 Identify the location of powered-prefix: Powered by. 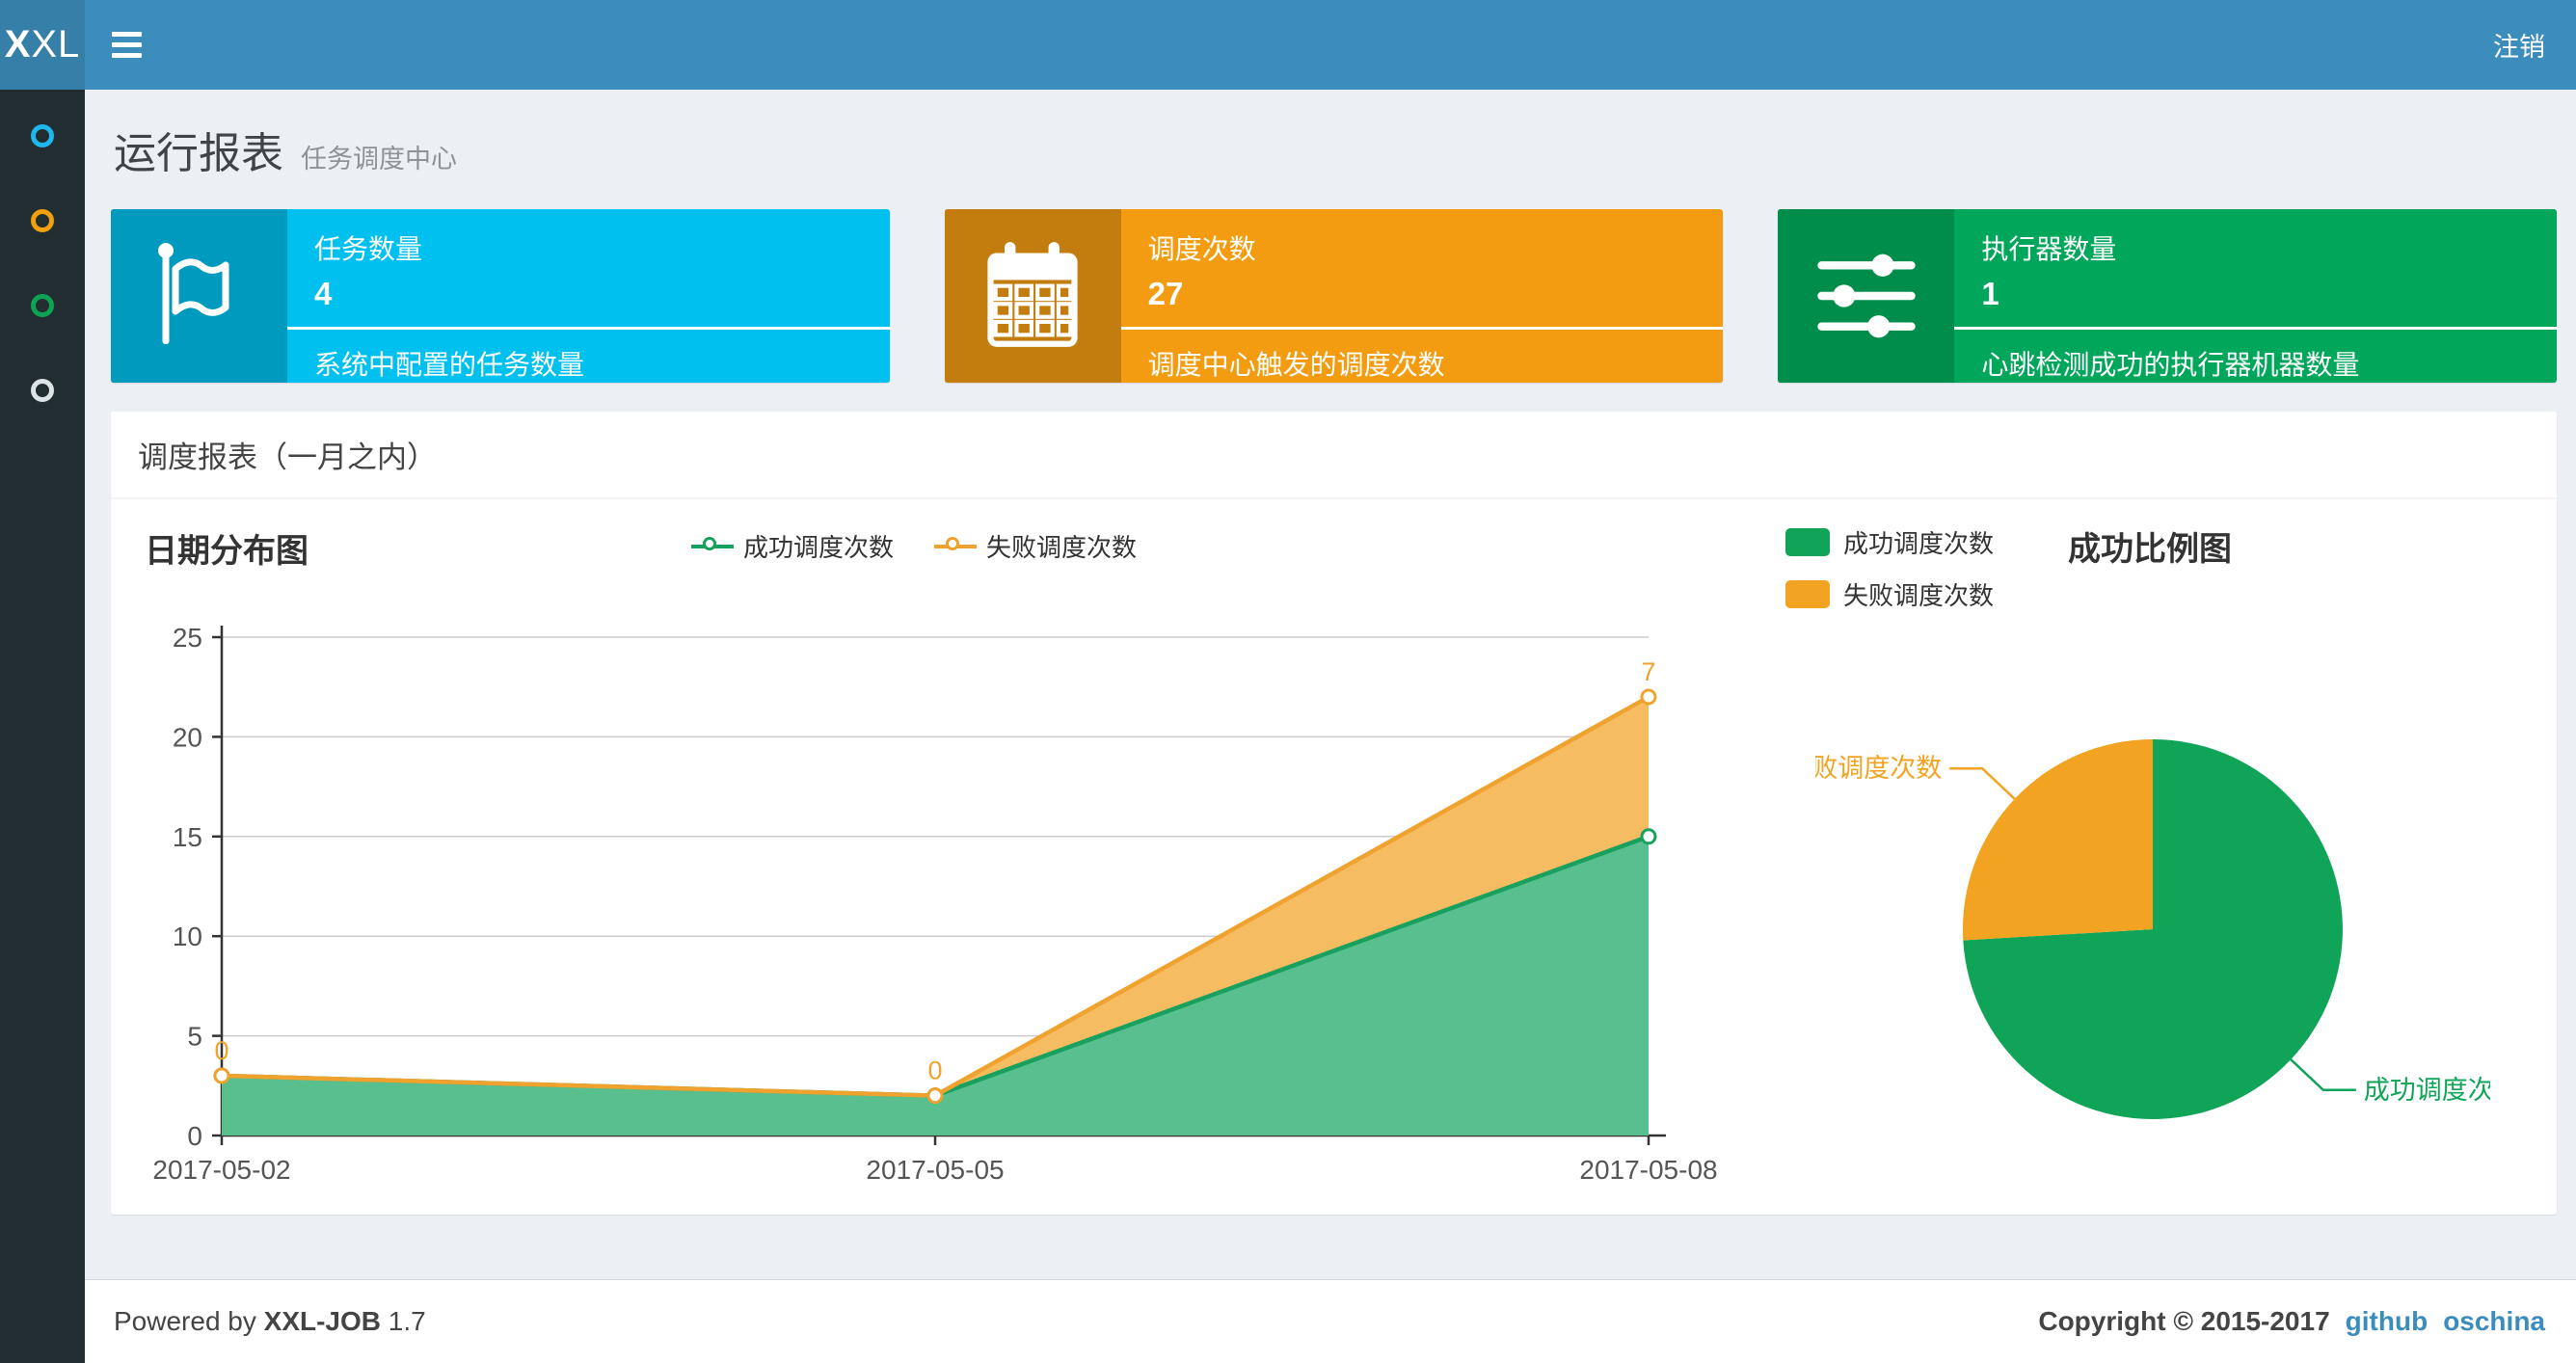
(185, 1321).